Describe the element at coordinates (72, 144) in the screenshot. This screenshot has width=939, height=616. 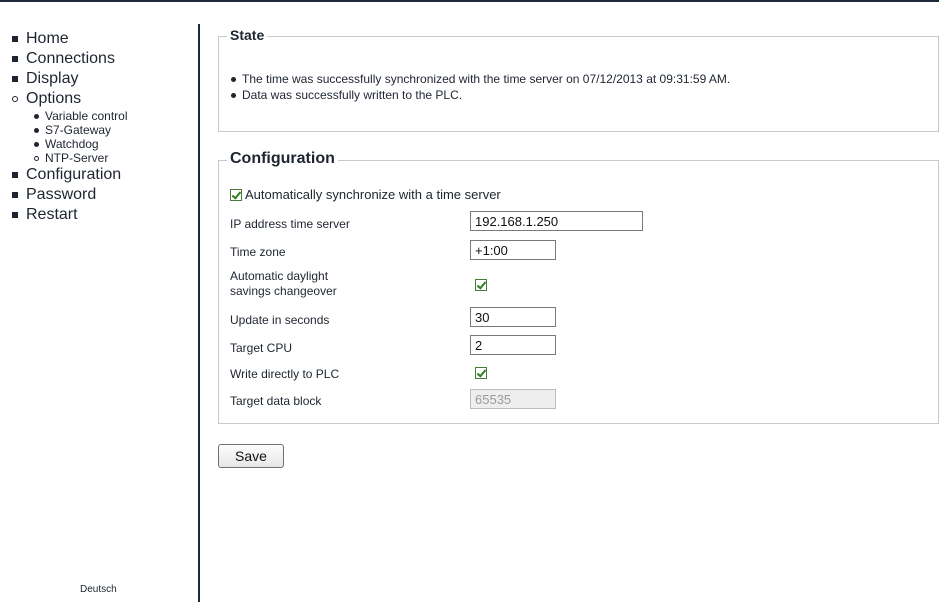
I see `subnav-item-label: Watchdog` at that location.